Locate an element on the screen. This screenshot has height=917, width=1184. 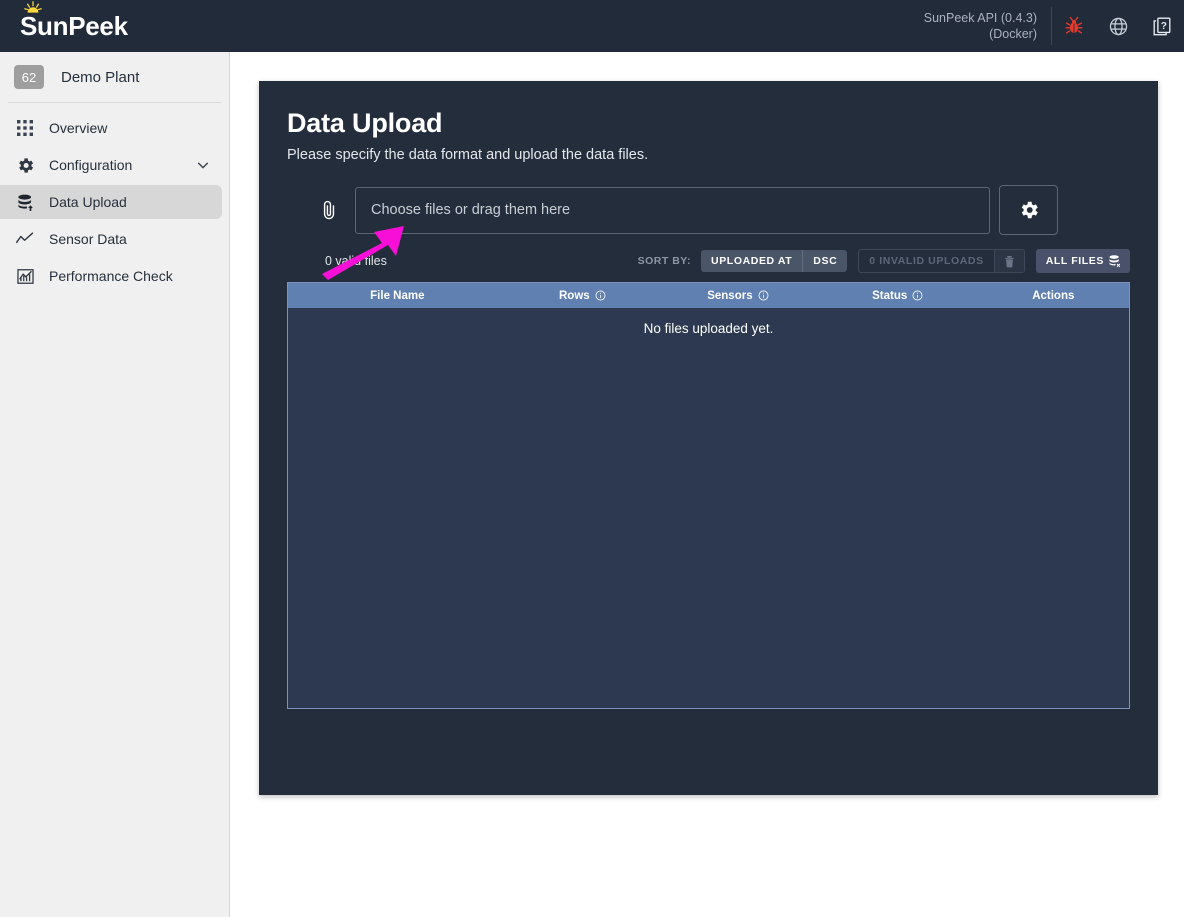
file-input-field: Choose files or drag them here is located at coordinates (672, 210).